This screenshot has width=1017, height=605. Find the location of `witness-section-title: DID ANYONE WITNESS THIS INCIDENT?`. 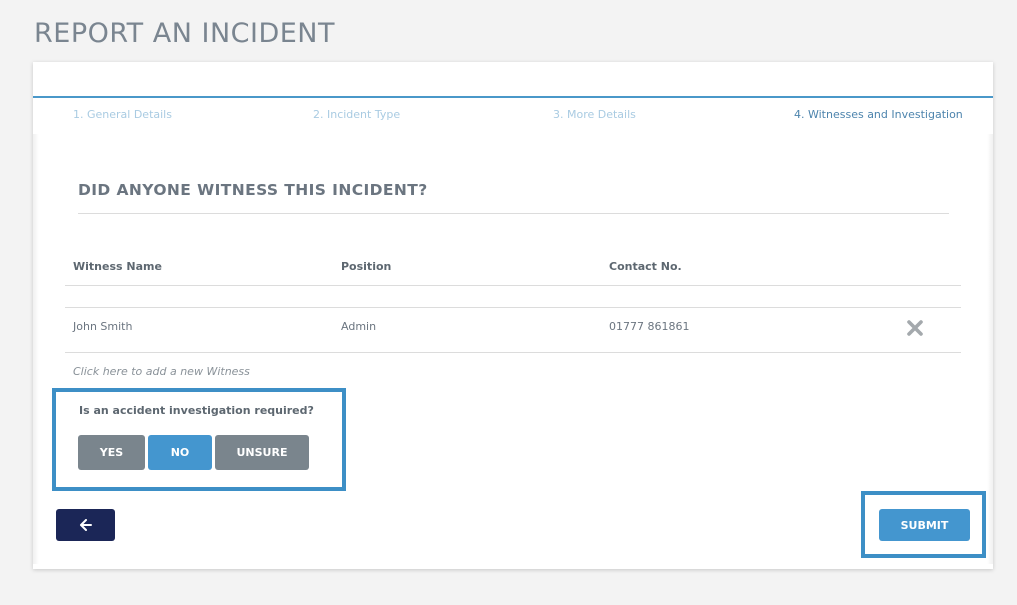

witness-section-title: DID ANYONE WITNESS THIS INCIDENT? is located at coordinates (253, 190).